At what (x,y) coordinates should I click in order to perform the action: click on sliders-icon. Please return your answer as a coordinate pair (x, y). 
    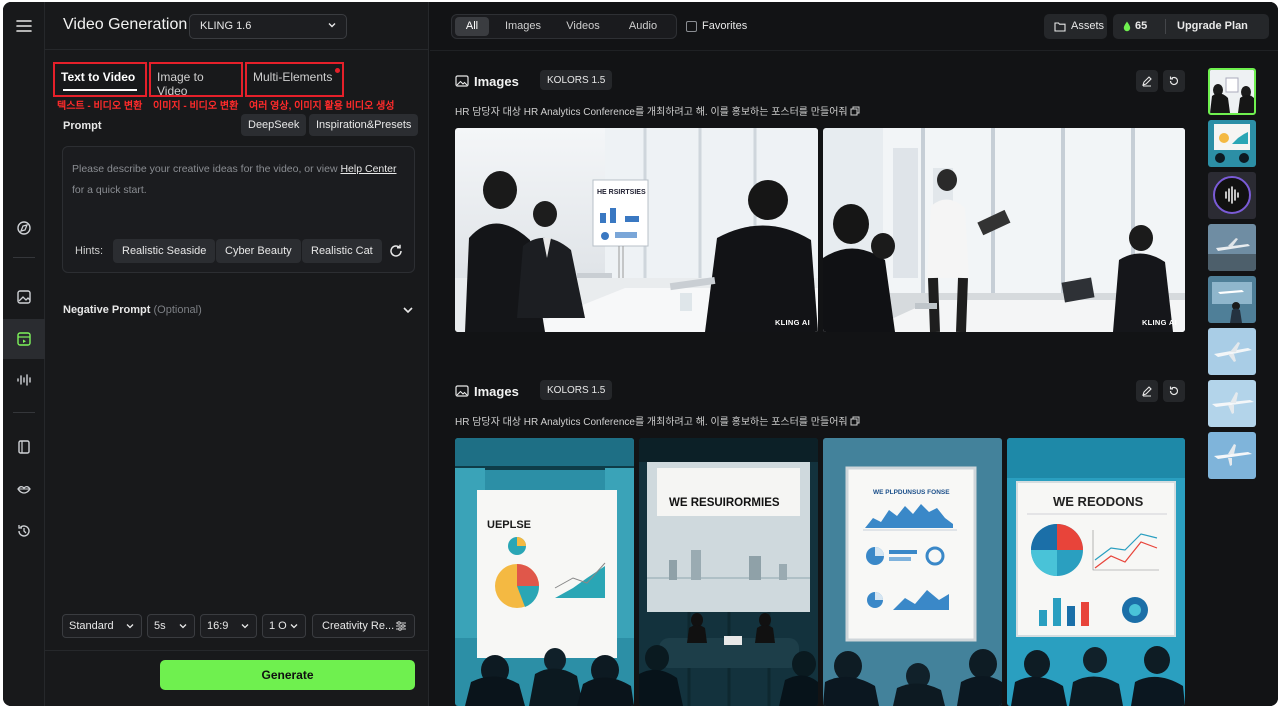
    Looking at the image, I should click on (401, 627).